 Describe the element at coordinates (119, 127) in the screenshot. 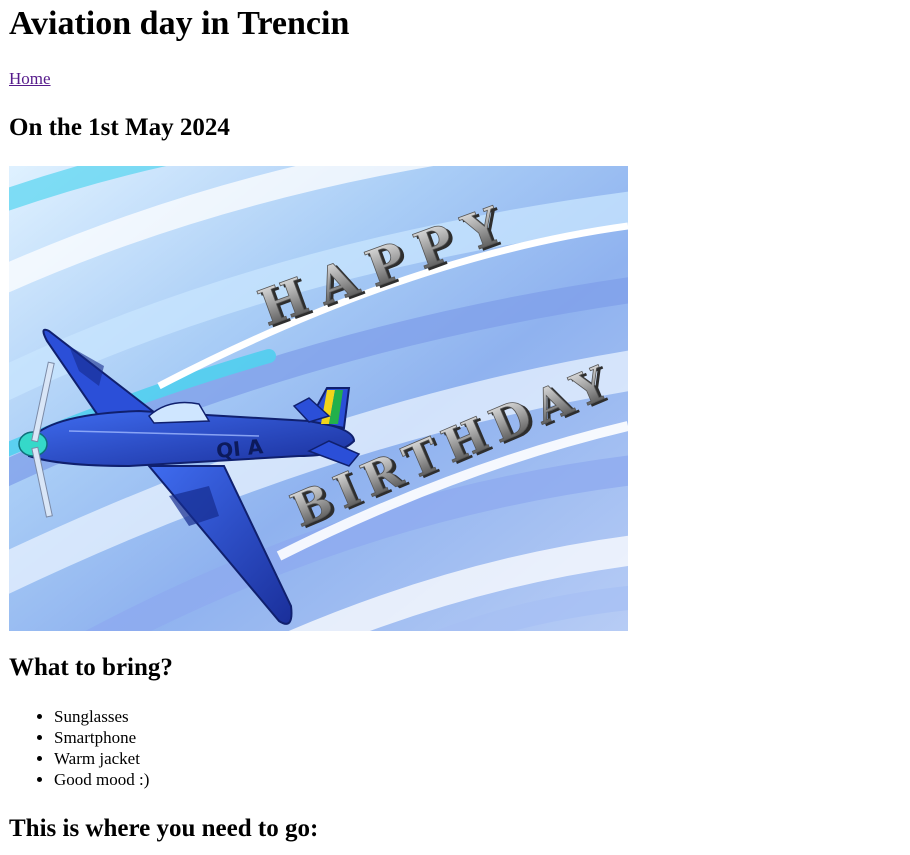

I see `event-date-heading: On the 1st May 2024` at that location.